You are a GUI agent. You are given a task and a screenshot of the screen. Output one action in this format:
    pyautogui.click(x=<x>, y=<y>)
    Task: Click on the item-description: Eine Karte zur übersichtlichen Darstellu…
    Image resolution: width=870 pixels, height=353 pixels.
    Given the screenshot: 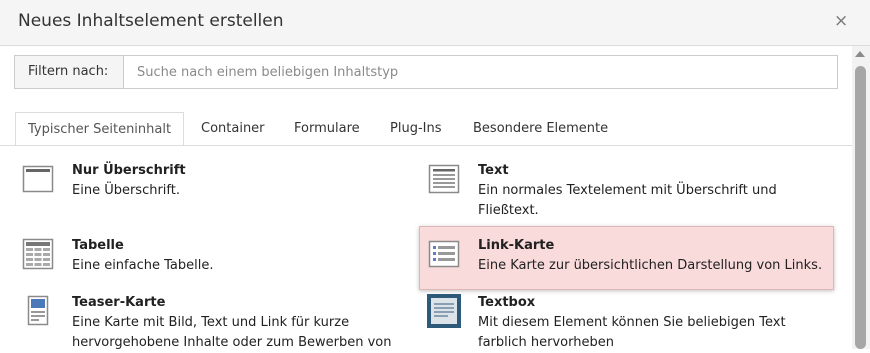 What is the action you would take?
    pyautogui.click(x=650, y=265)
    